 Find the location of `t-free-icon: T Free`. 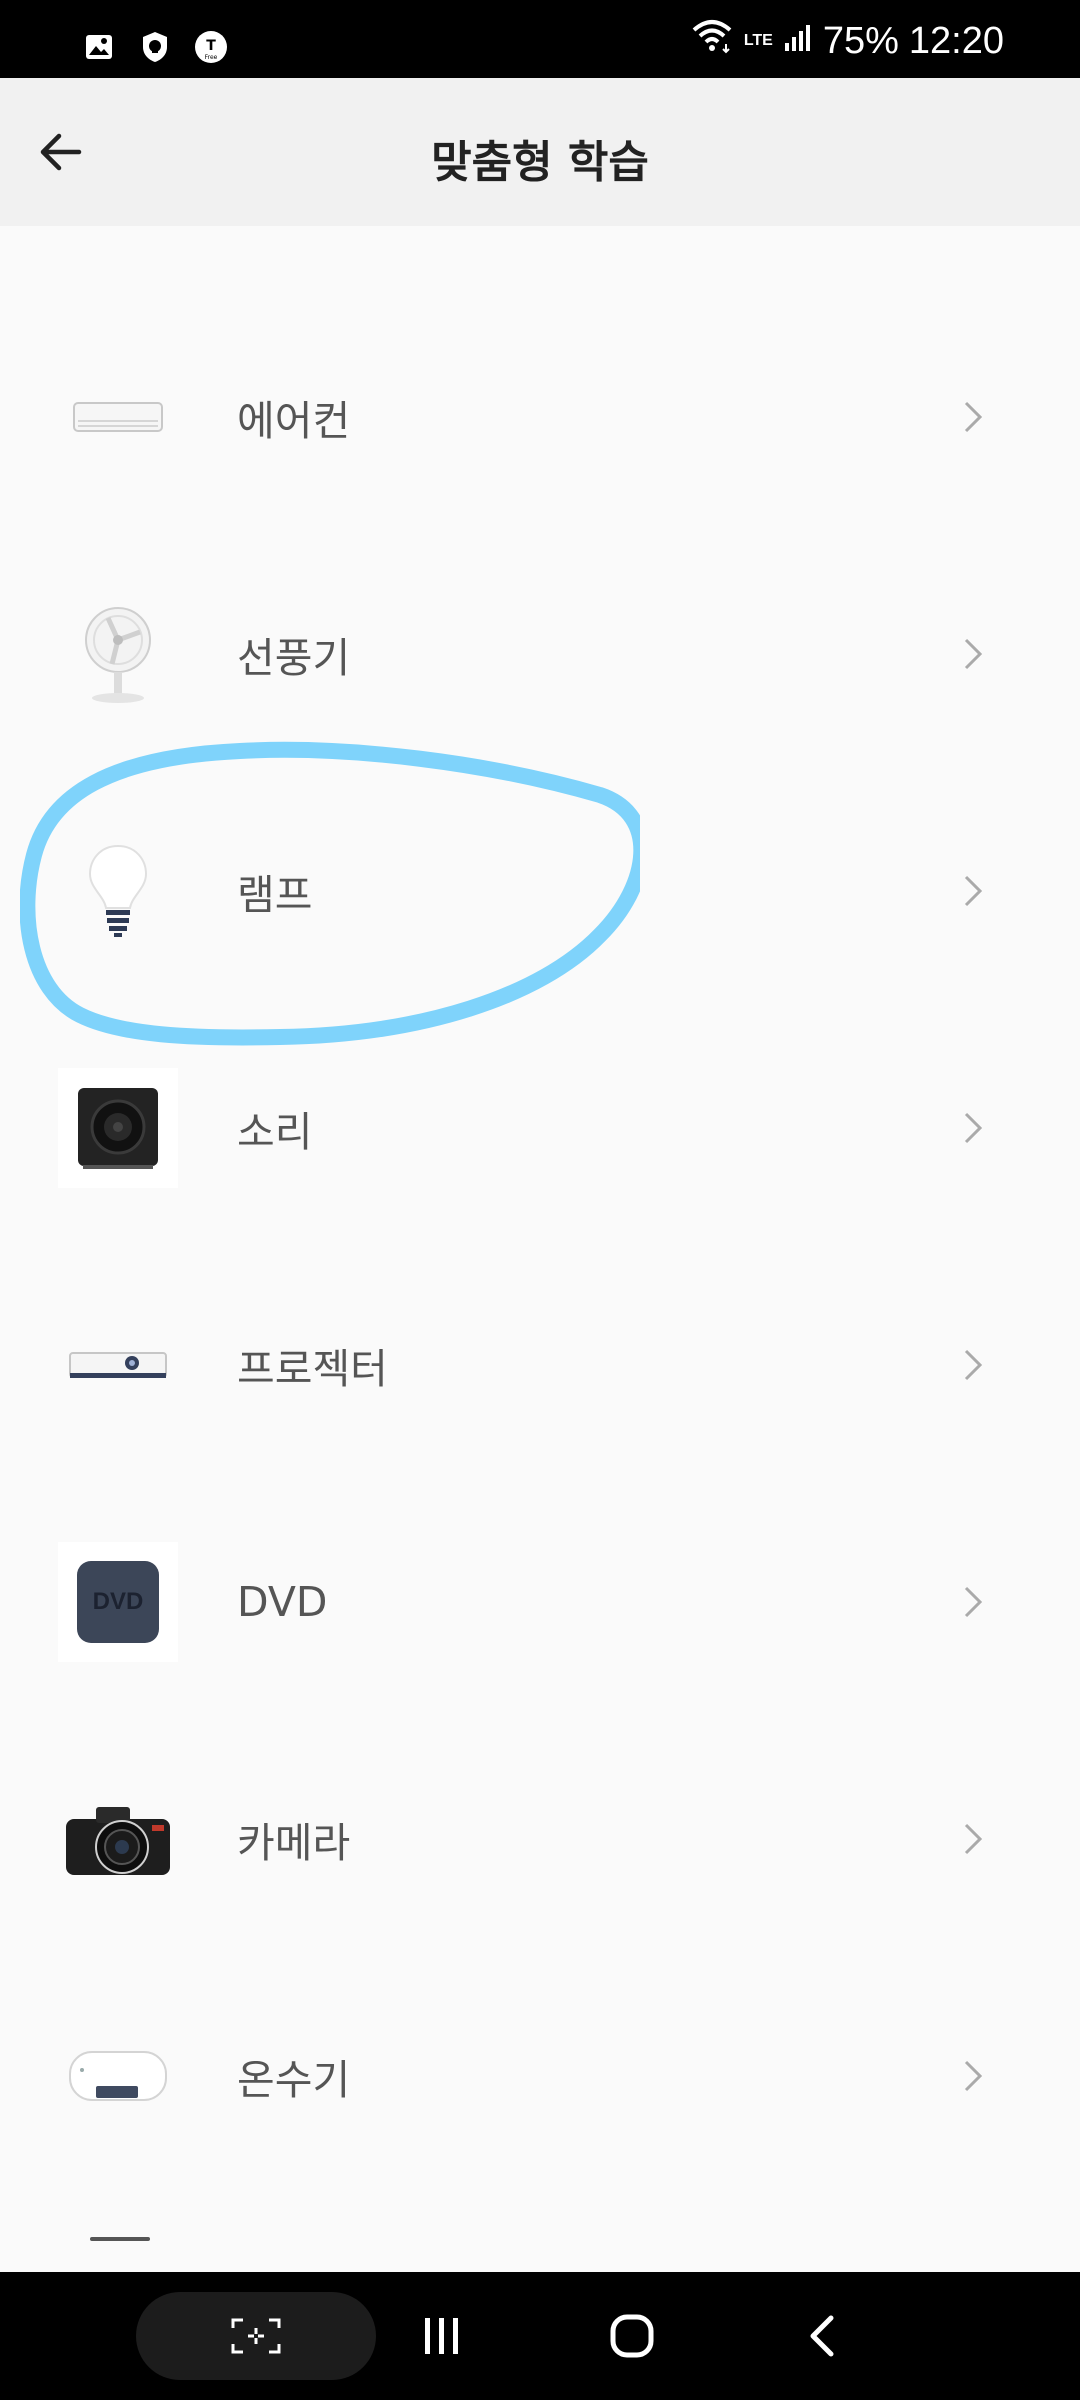

t-free-icon: T Free is located at coordinates (211, 47).